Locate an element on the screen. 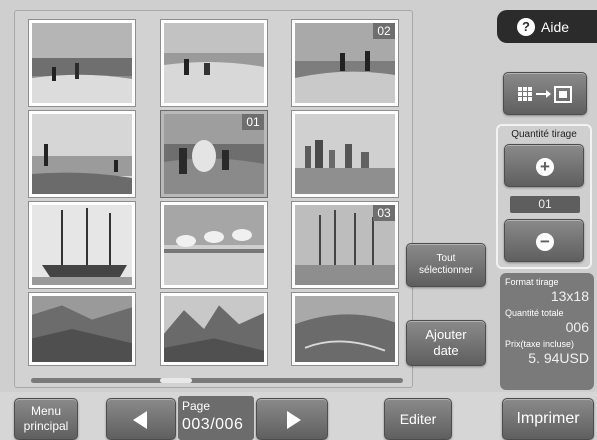 The image size is (597, 440). arrow-right-icon is located at coordinates (294, 420).